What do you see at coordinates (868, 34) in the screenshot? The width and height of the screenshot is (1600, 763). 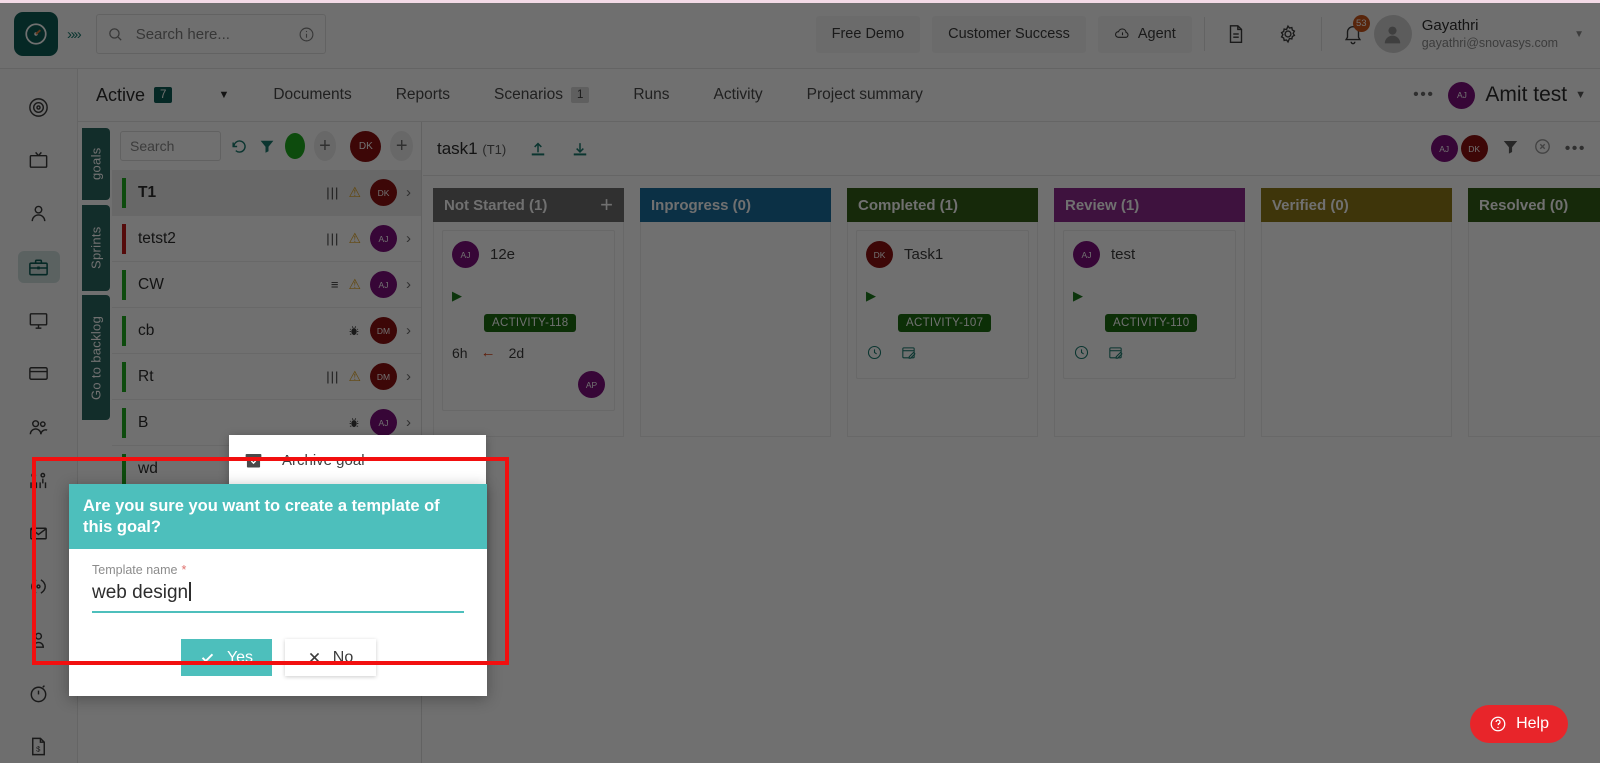 I see `free-demo-button: Free Demo` at bounding box center [868, 34].